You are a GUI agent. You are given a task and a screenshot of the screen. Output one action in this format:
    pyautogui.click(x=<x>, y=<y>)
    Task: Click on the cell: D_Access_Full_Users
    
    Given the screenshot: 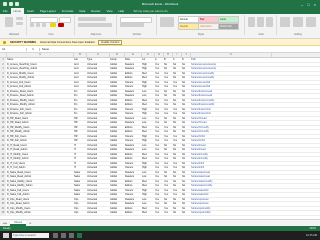 What is the action you would take?
    pyautogui.click(x=40, y=83)
    